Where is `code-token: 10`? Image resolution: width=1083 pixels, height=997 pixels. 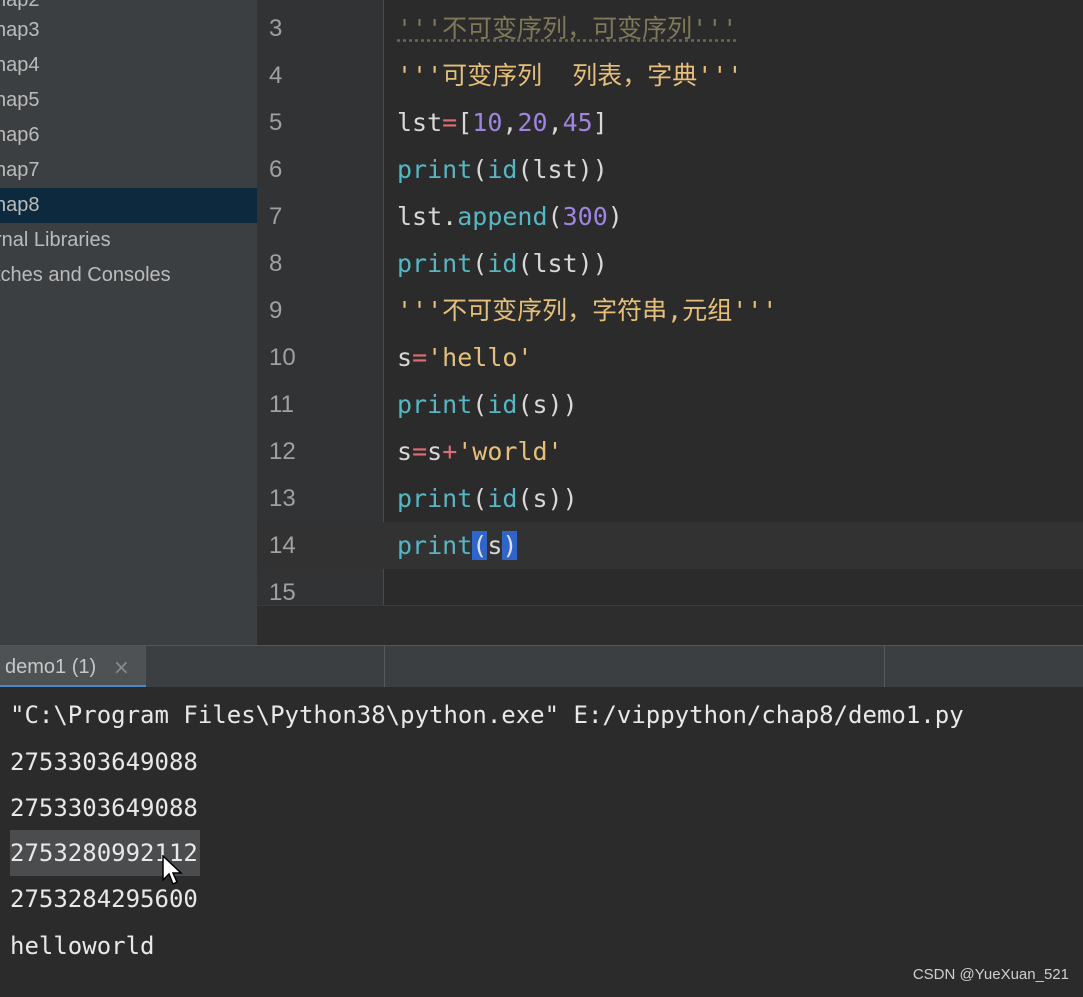 code-token: 10 is located at coordinates (487, 122).